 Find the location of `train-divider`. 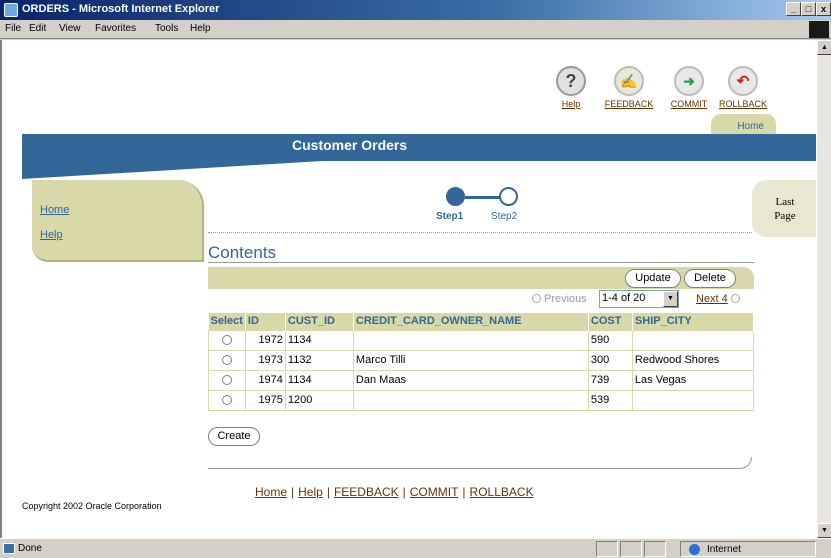

train-divider is located at coordinates (480, 232).